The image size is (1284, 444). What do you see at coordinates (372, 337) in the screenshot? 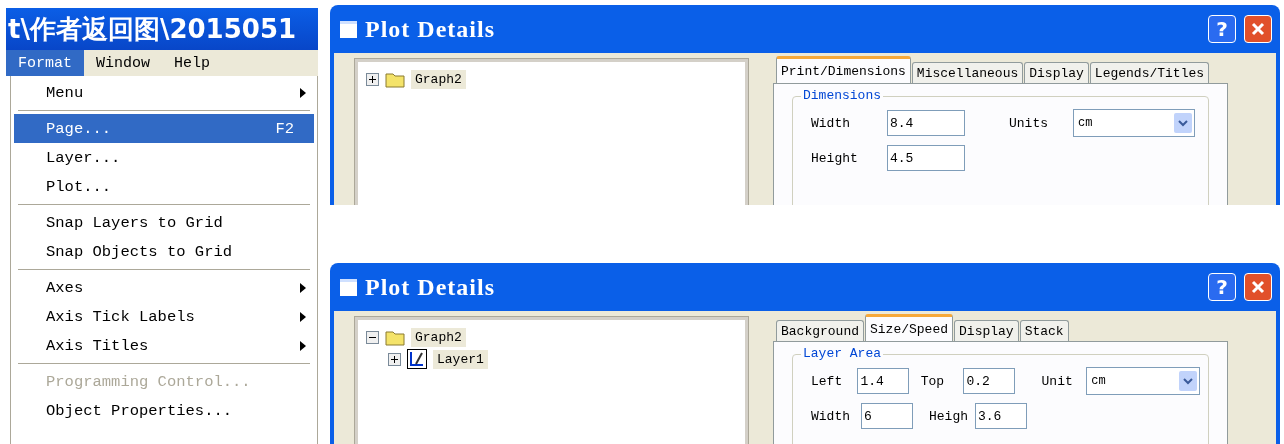
I see `collapse-button` at bounding box center [372, 337].